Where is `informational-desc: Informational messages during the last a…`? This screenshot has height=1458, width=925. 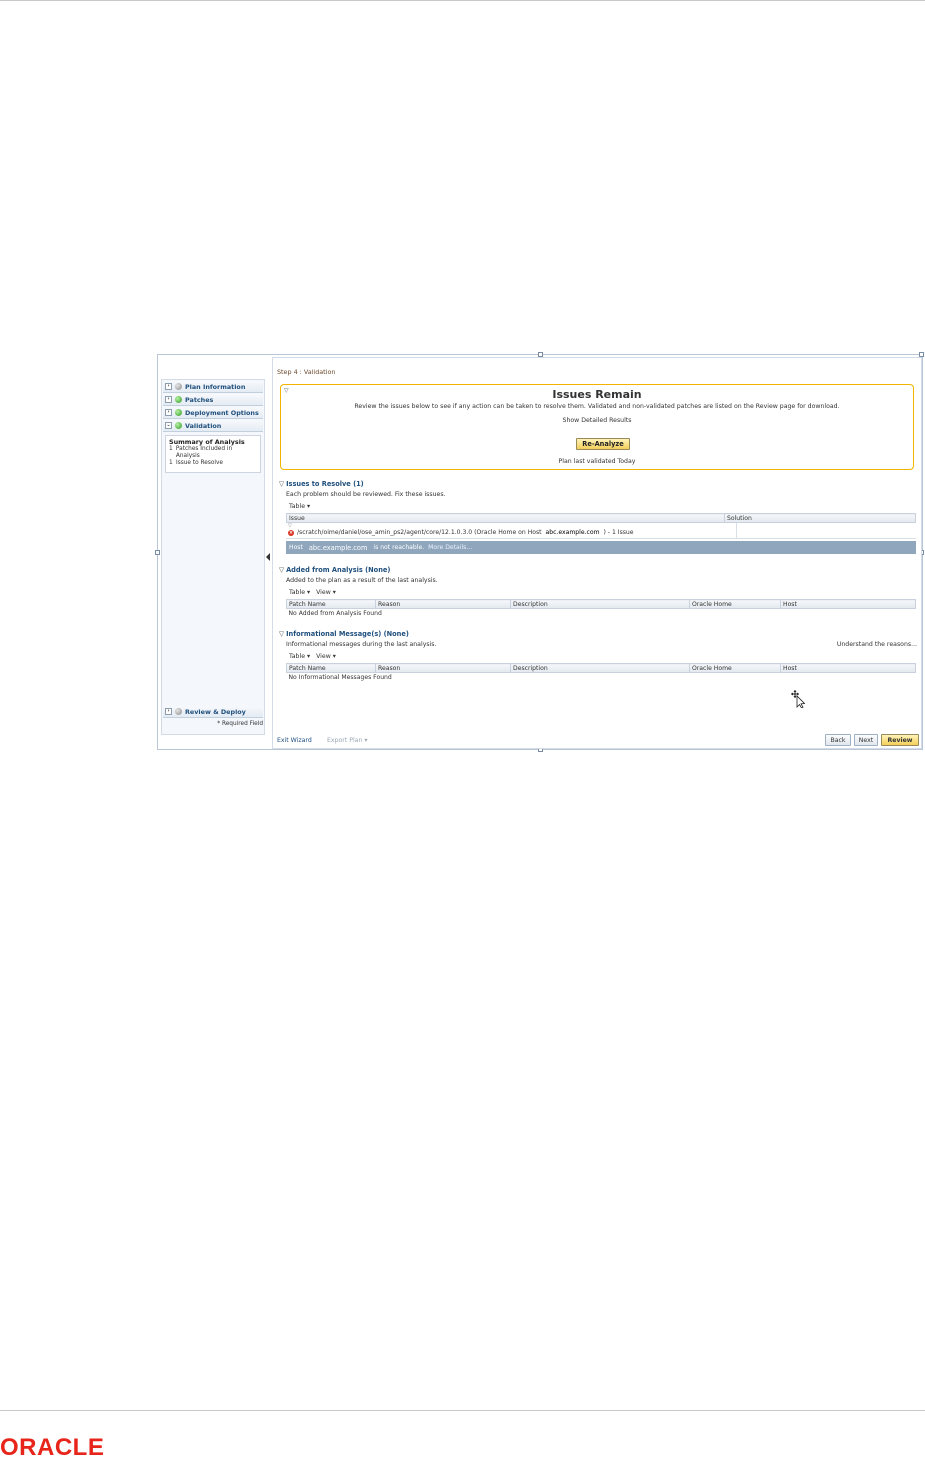 informational-desc: Informational messages during the last a… is located at coordinates (361, 644).